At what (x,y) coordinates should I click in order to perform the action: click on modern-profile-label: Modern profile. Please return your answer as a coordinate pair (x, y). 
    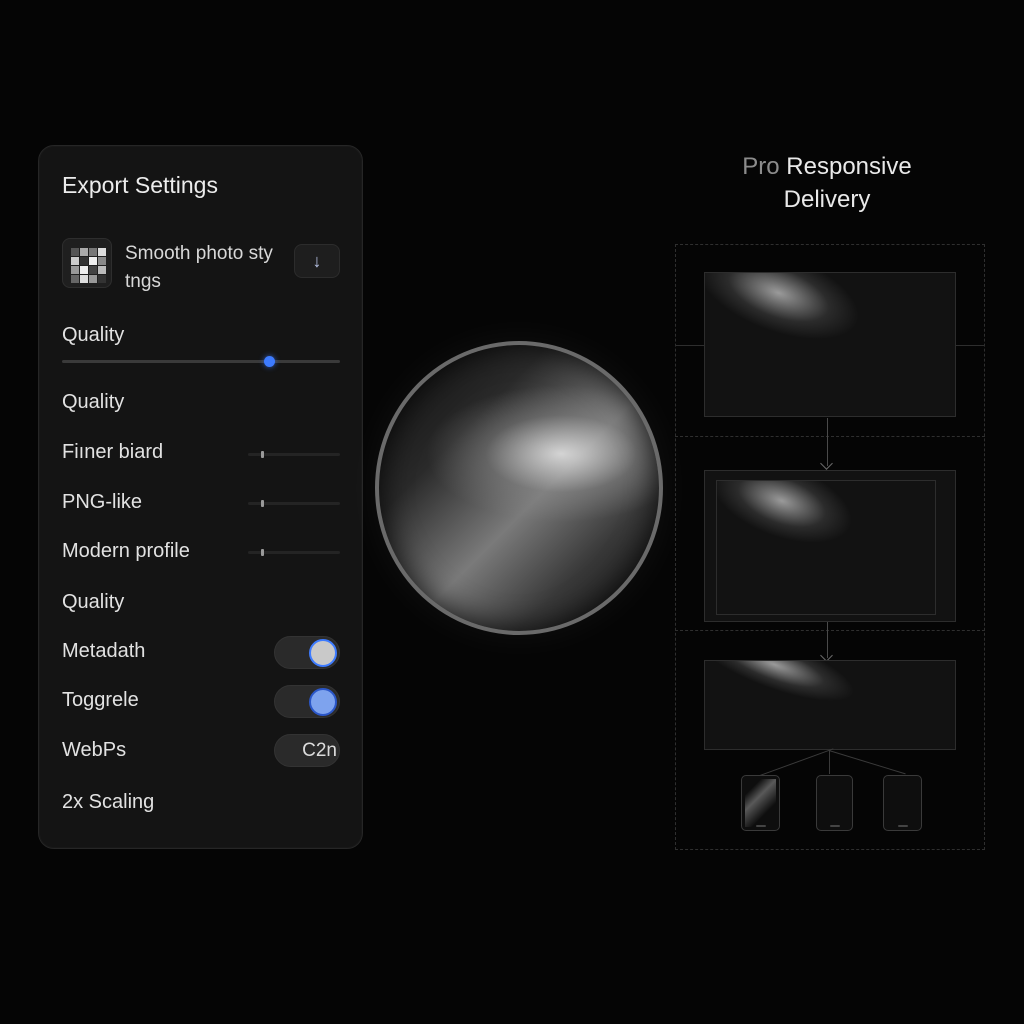
    Looking at the image, I should click on (126, 551).